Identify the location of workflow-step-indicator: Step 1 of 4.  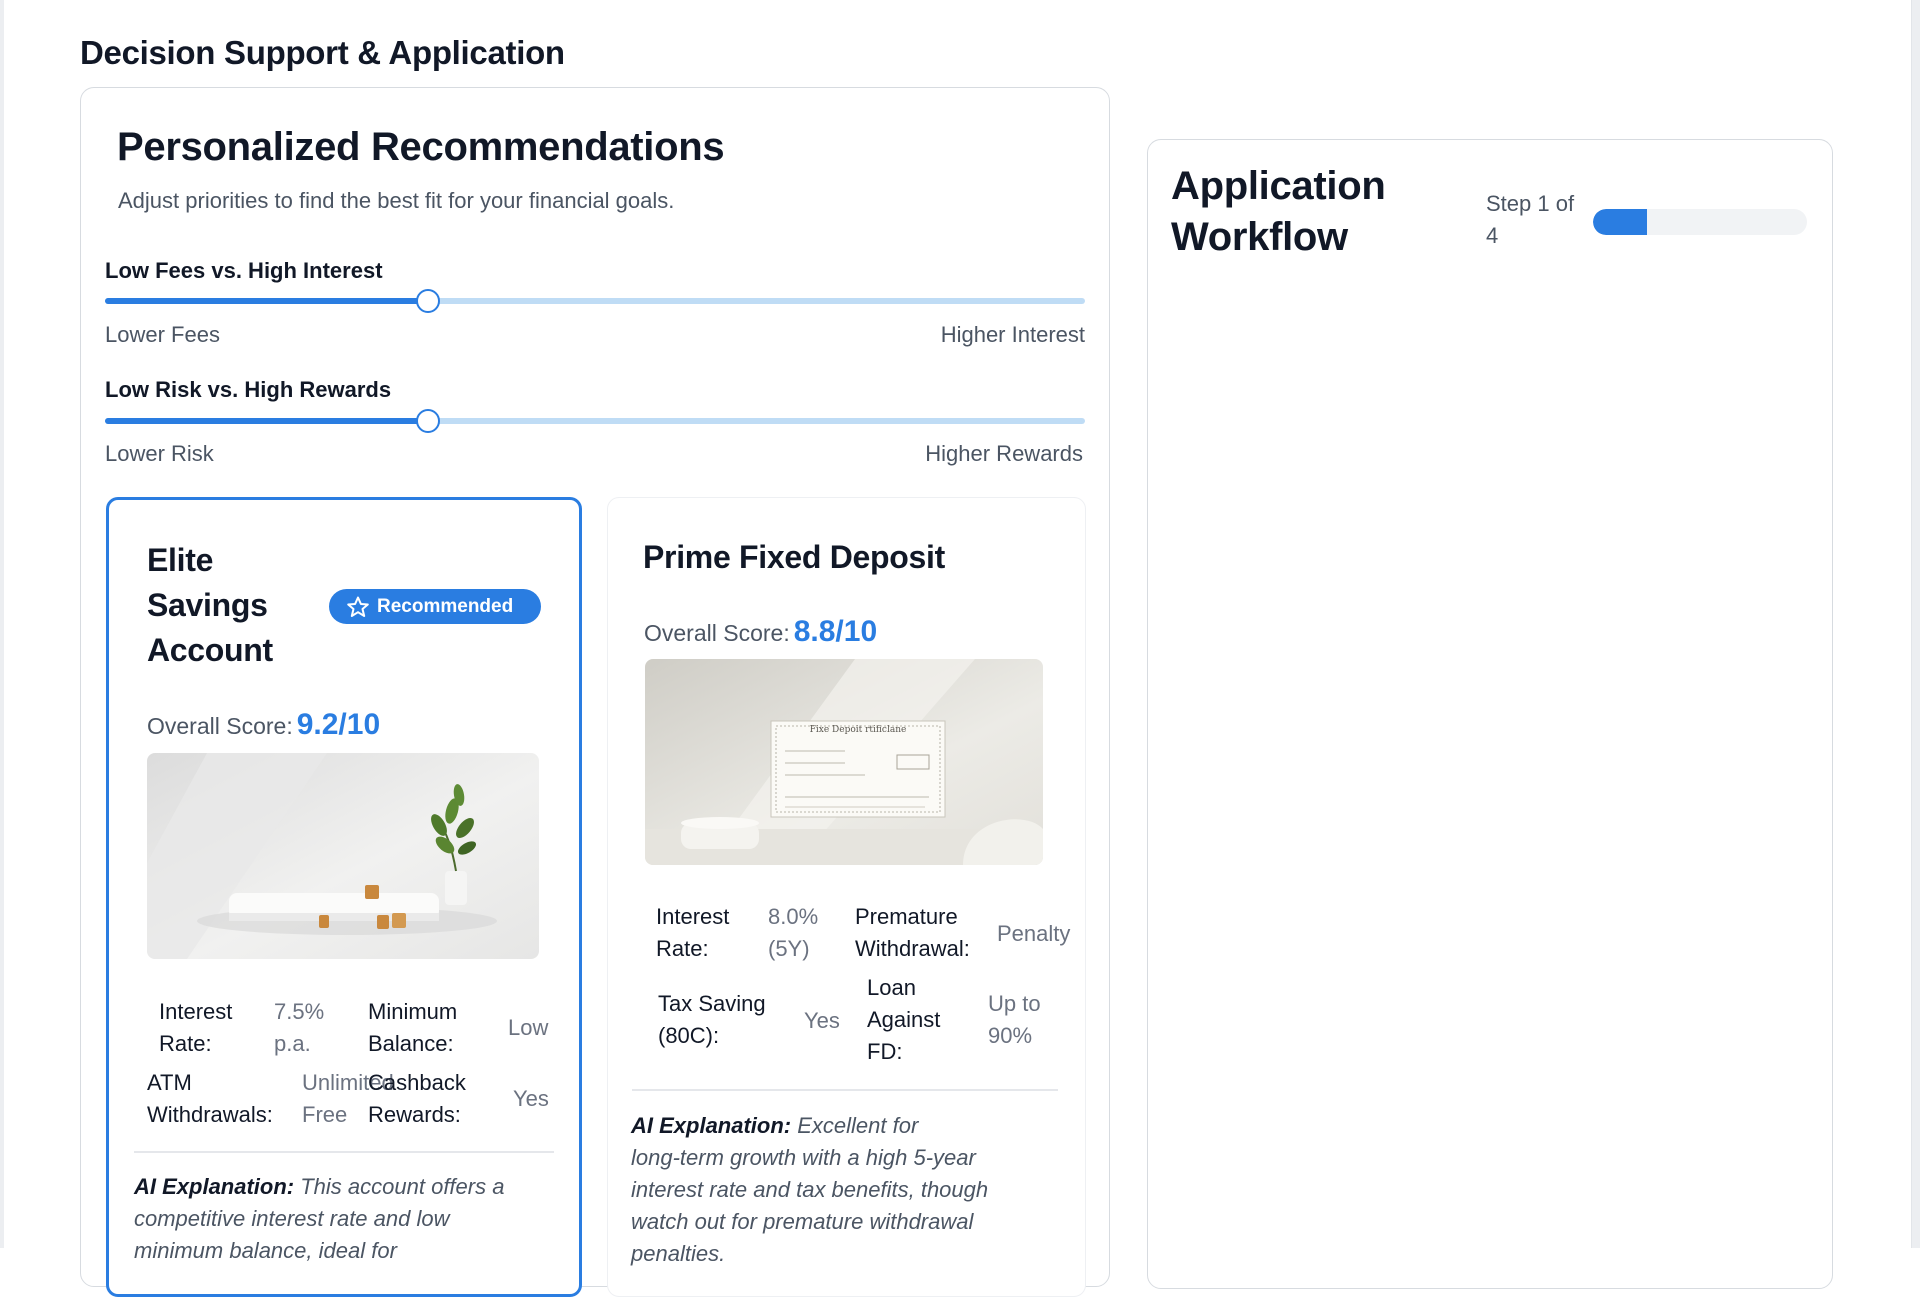
(1541, 220).